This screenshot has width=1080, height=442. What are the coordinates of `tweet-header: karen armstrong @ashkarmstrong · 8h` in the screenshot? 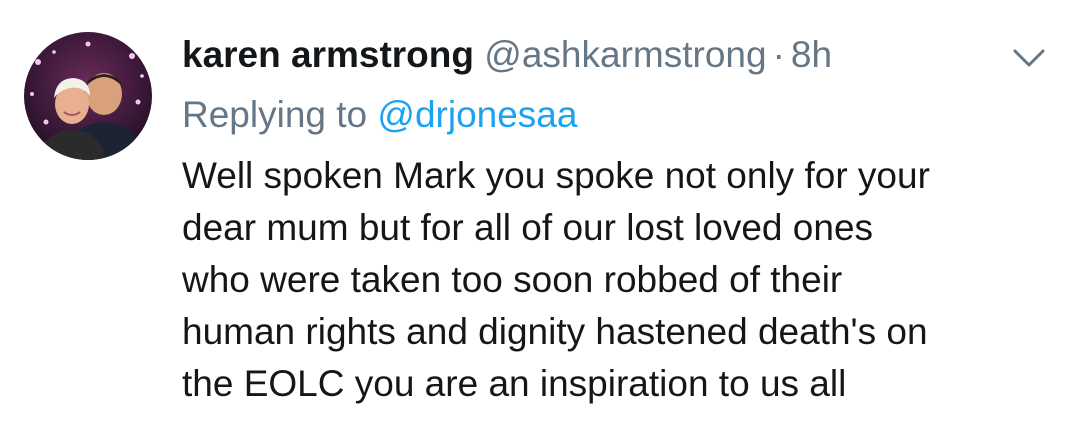 It's located at (507, 55).